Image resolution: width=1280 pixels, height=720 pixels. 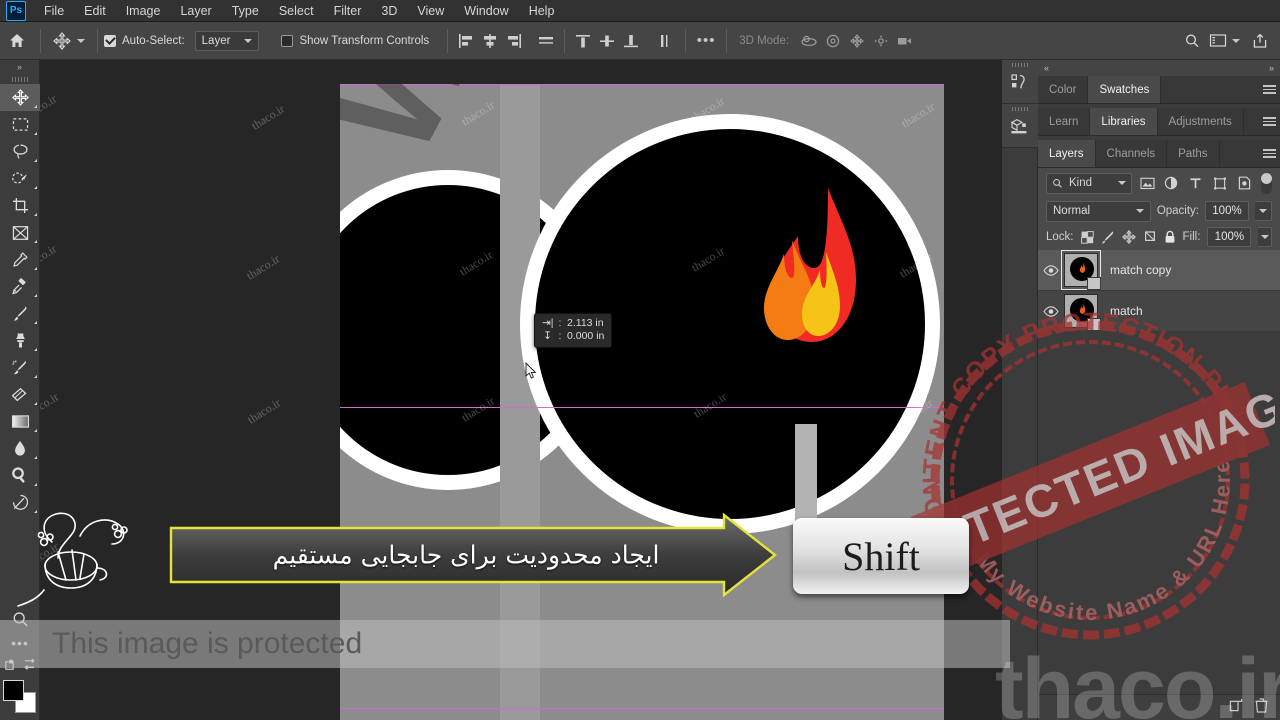 What do you see at coordinates (486, 11) in the screenshot?
I see `menu-item-window: Window` at bounding box center [486, 11].